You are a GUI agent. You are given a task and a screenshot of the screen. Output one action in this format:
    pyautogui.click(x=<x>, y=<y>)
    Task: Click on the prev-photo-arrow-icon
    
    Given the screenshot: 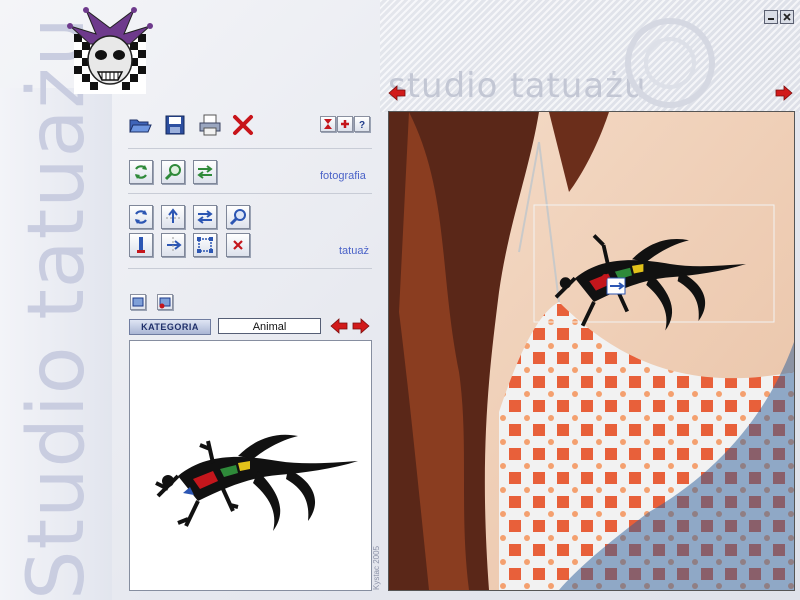 What is the action you would take?
    pyautogui.click(x=397, y=93)
    